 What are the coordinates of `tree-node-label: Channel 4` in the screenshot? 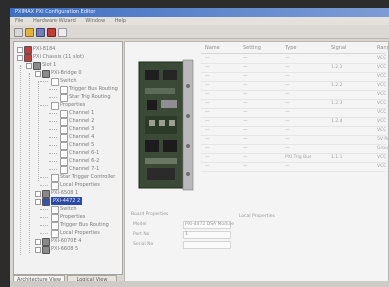 It's located at (82, 137).